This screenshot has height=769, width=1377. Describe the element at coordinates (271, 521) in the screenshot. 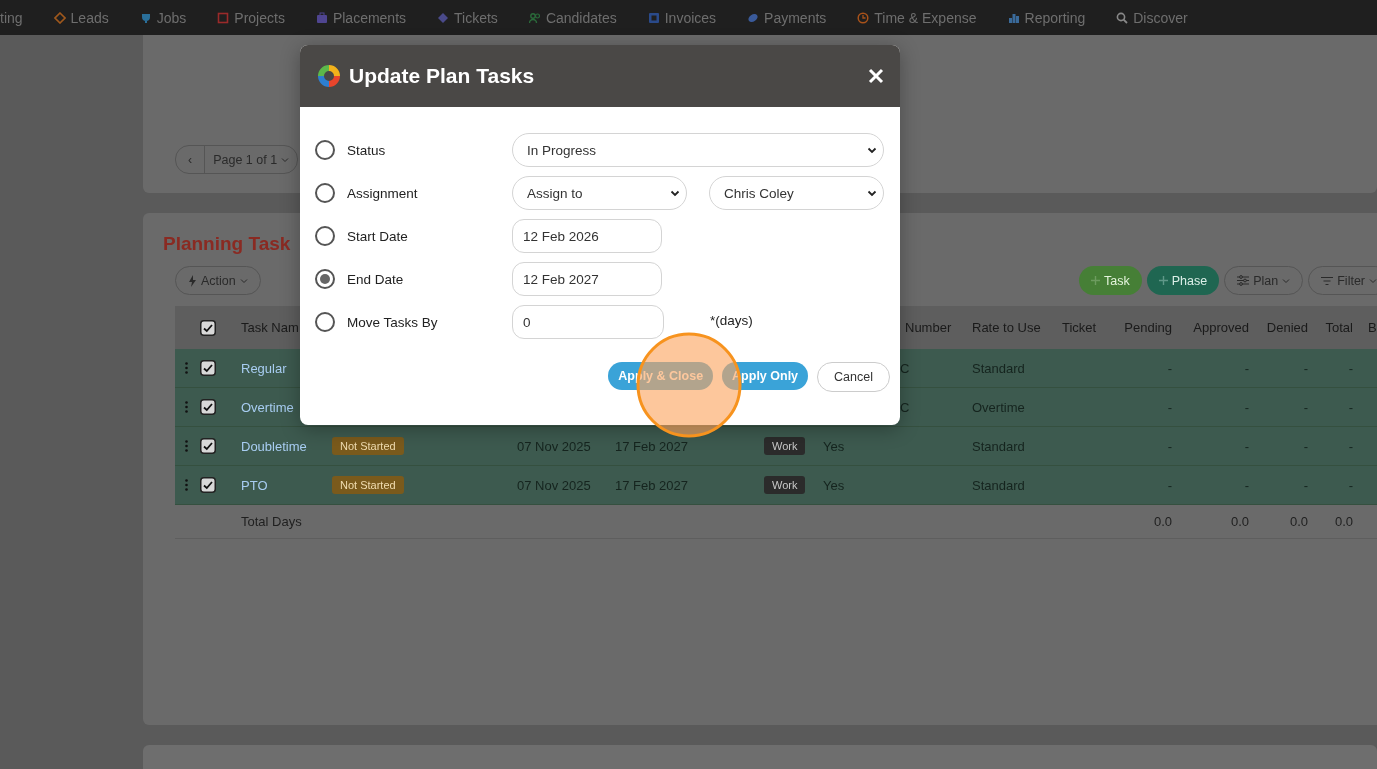

I see `total-label: Total Days` at that location.